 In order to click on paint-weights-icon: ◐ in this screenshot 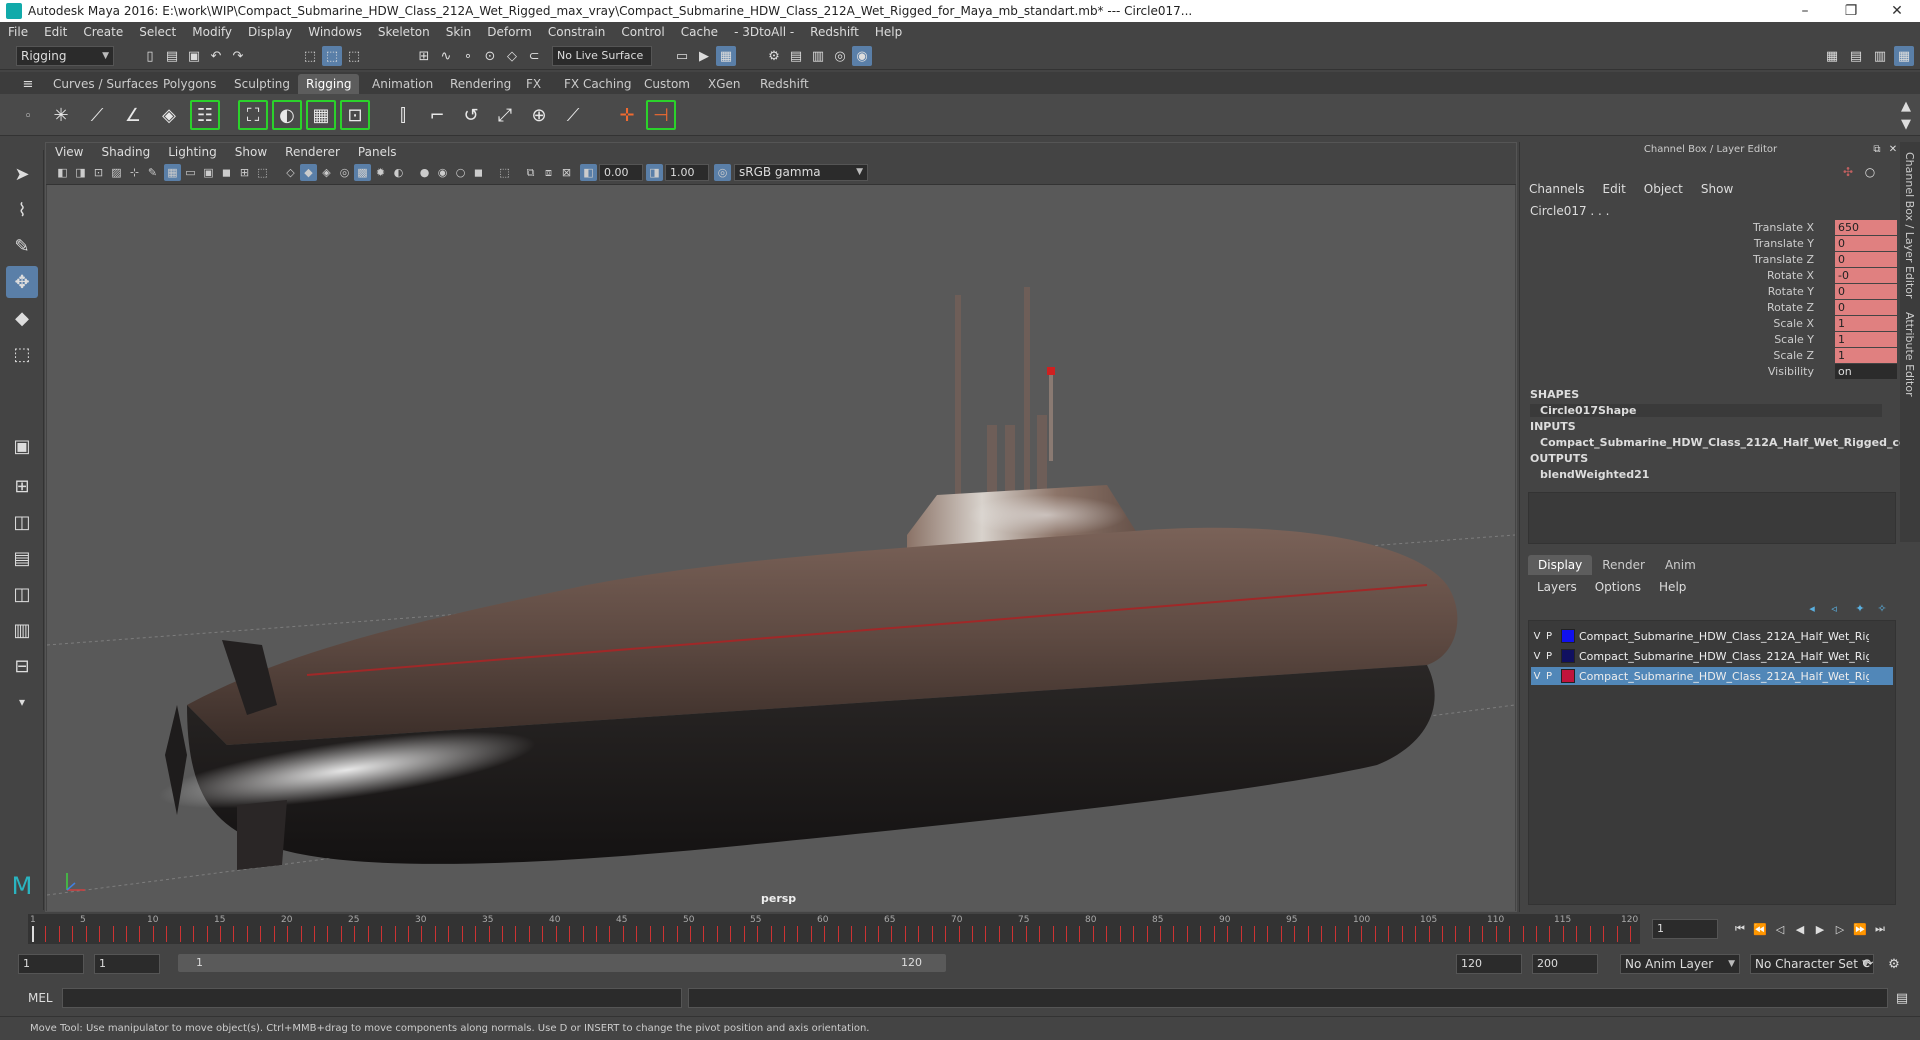, I will do `click(287, 115)`.